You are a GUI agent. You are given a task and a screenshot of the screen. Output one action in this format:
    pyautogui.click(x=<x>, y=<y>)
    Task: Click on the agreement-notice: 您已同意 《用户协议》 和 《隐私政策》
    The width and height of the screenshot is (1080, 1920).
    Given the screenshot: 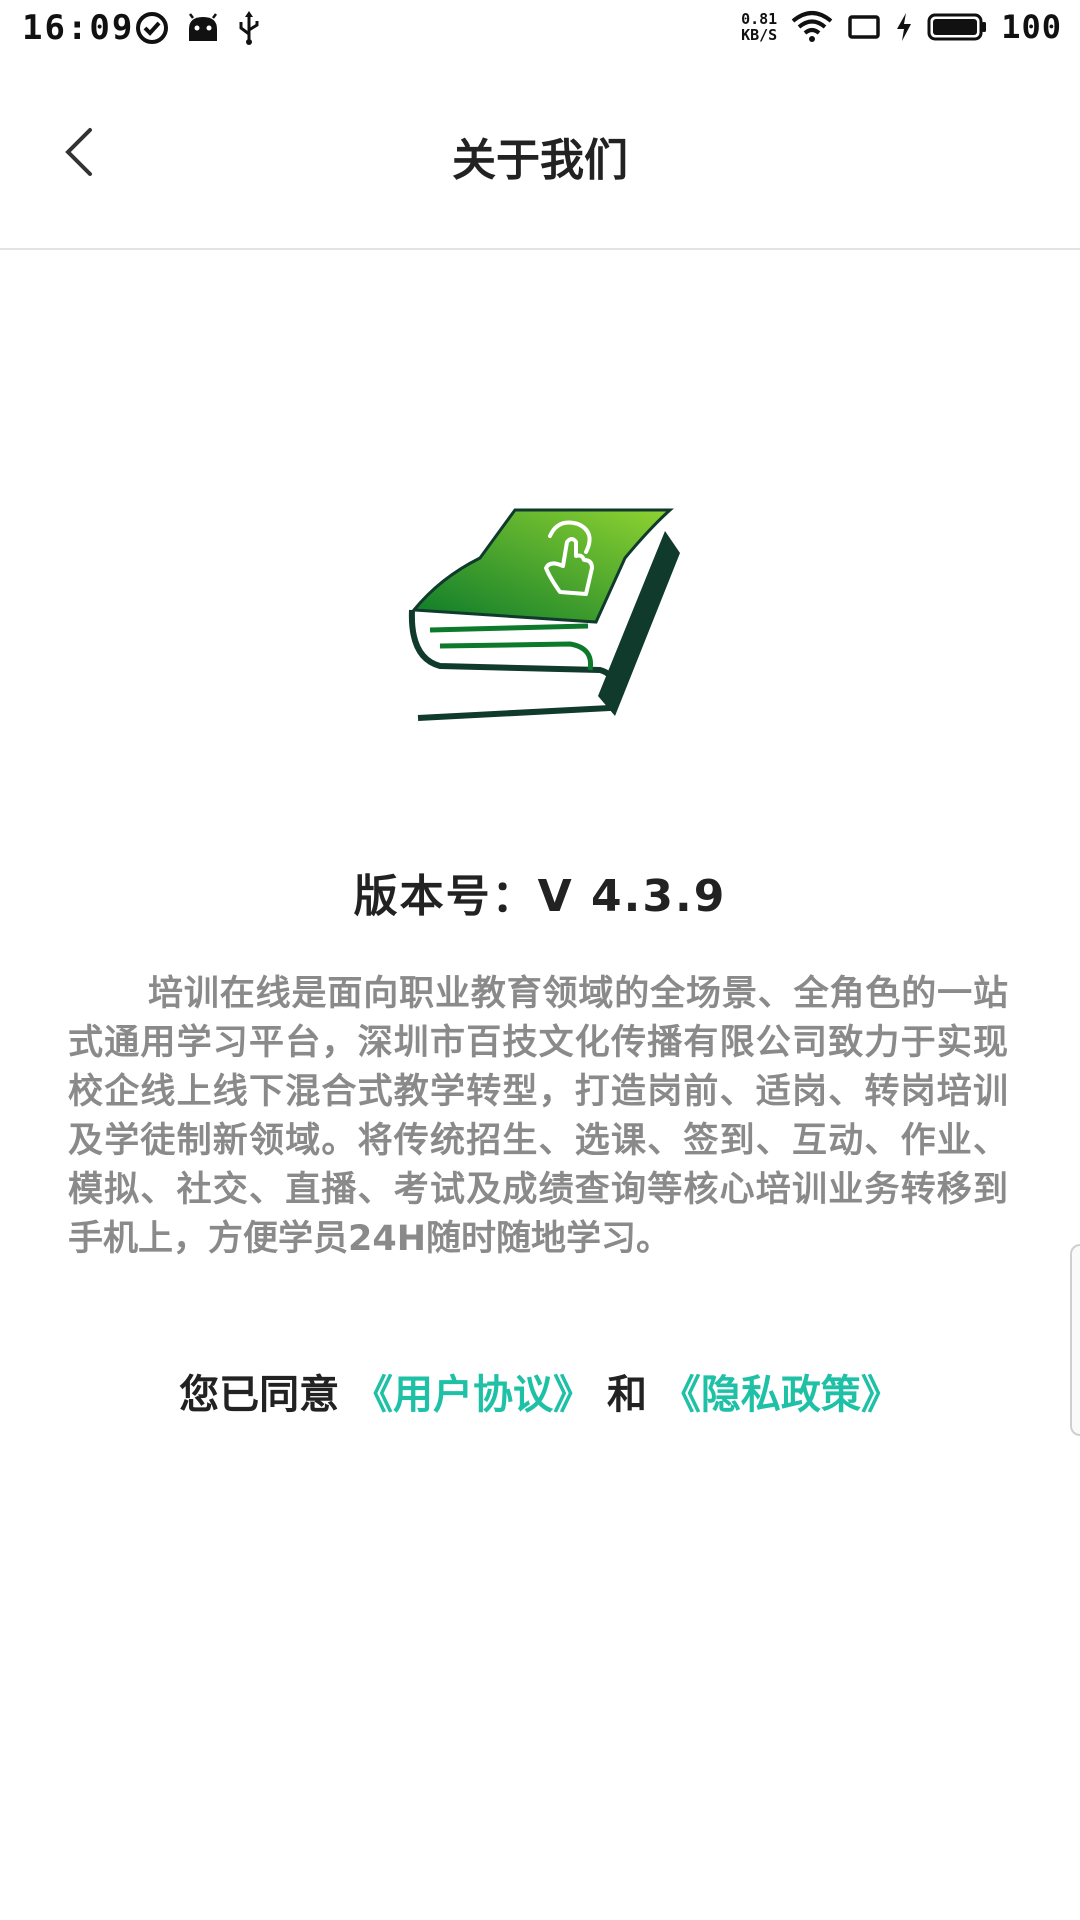 What is the action you would take?
    pyautogui.click(x=540, y=1391)
    